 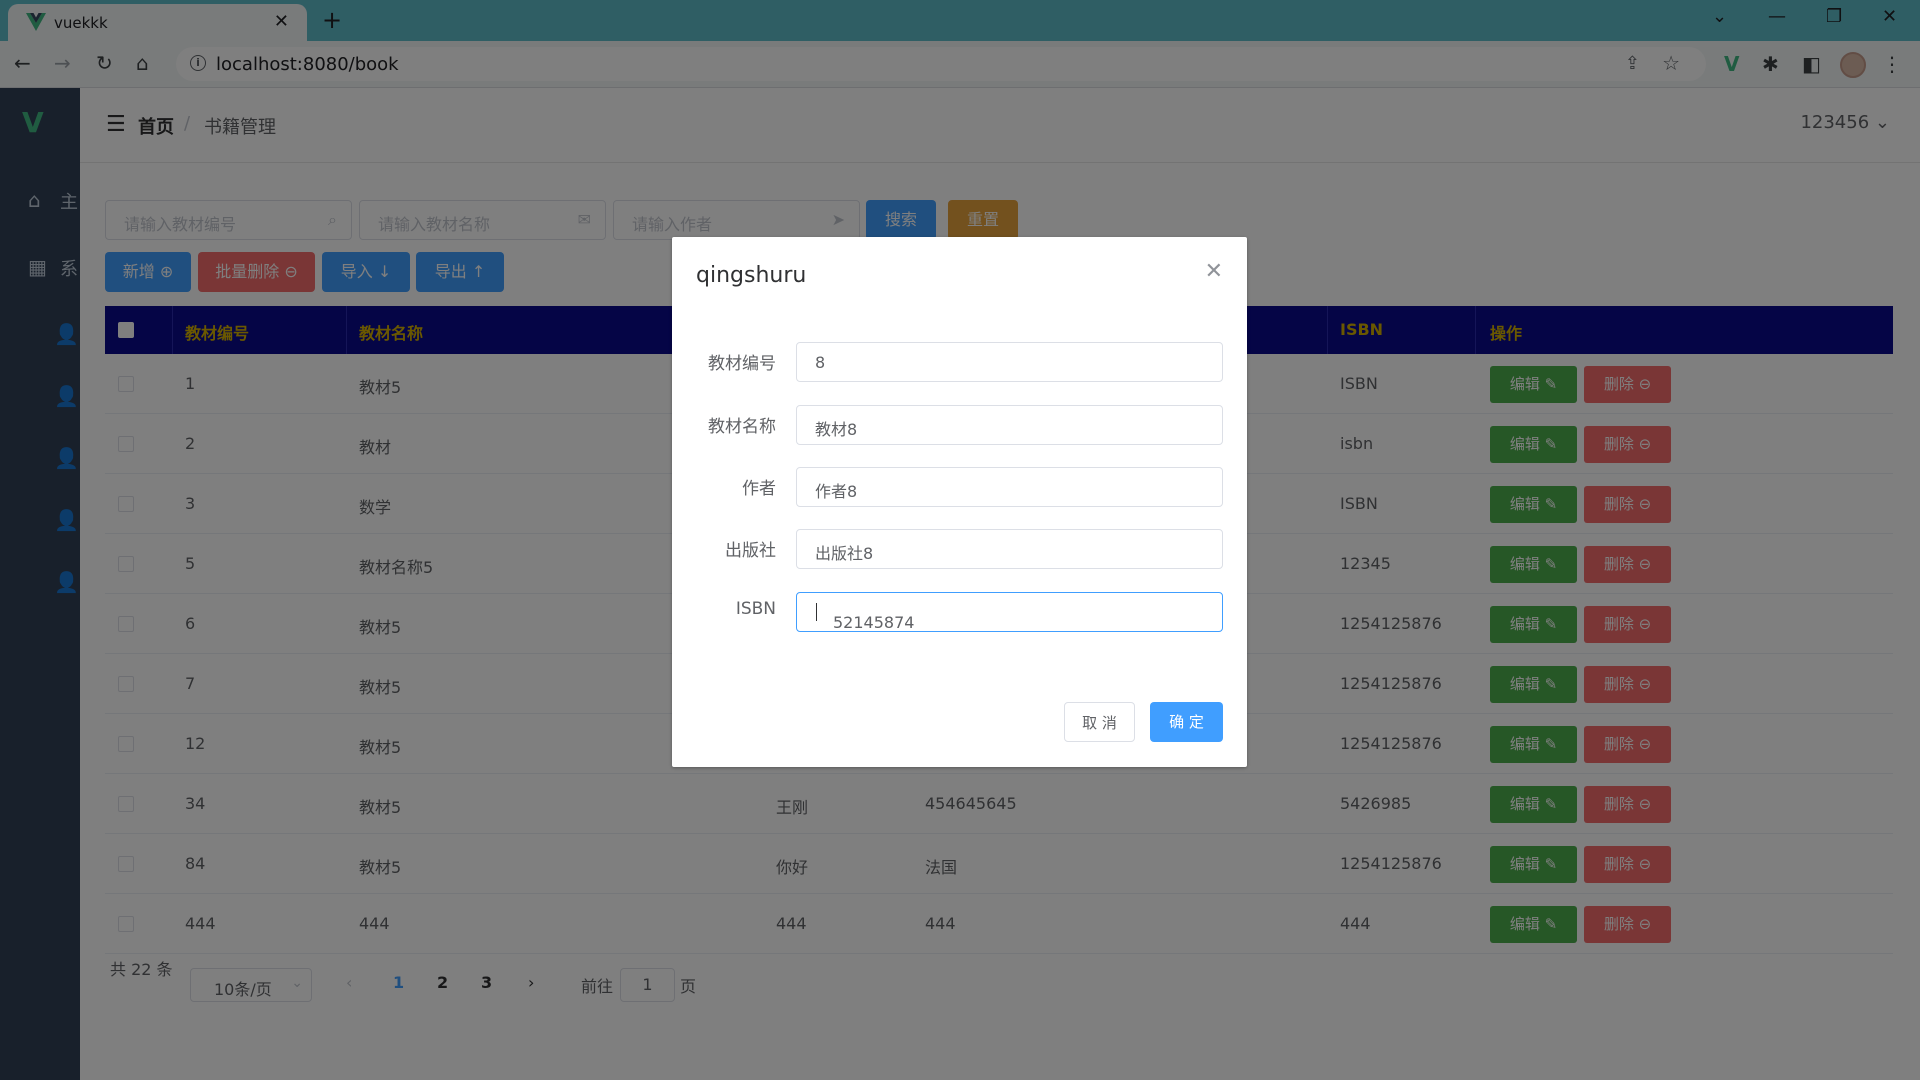 What do you see at coordinates (874, 622) in the screenshot?
I see `isbn-value: 52145874` at bounding box center [874, 622].